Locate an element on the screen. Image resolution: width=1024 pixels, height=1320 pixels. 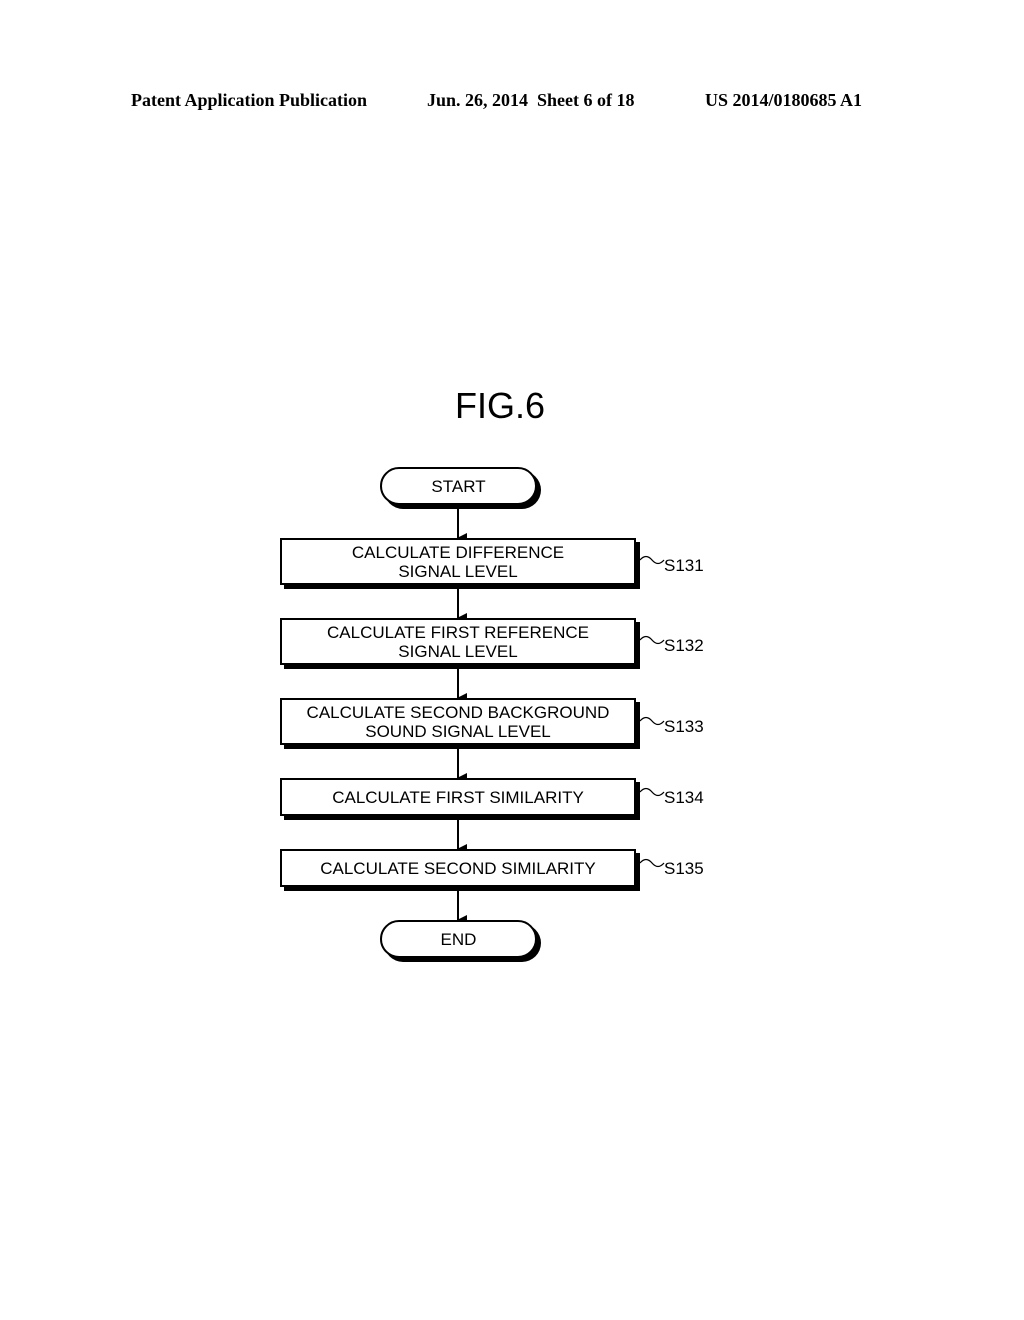
step-label-s132: S132 is located at coordinates (684, 645).